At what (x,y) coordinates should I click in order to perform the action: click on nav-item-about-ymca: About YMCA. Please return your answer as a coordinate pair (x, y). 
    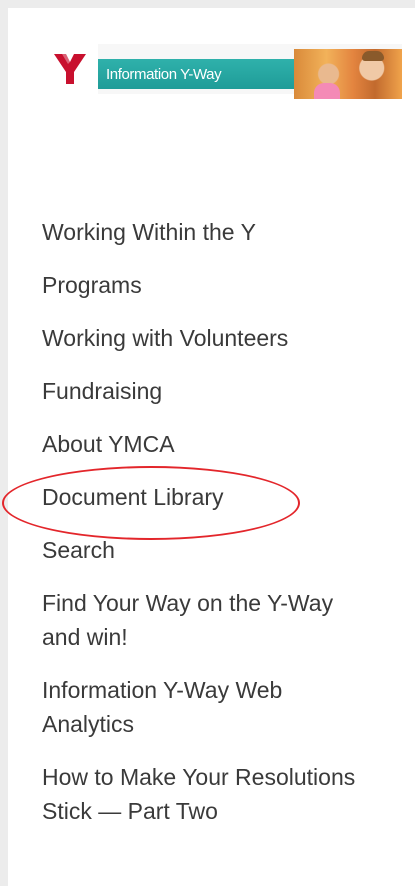
    Looking at the image, I should click on (207, 444).